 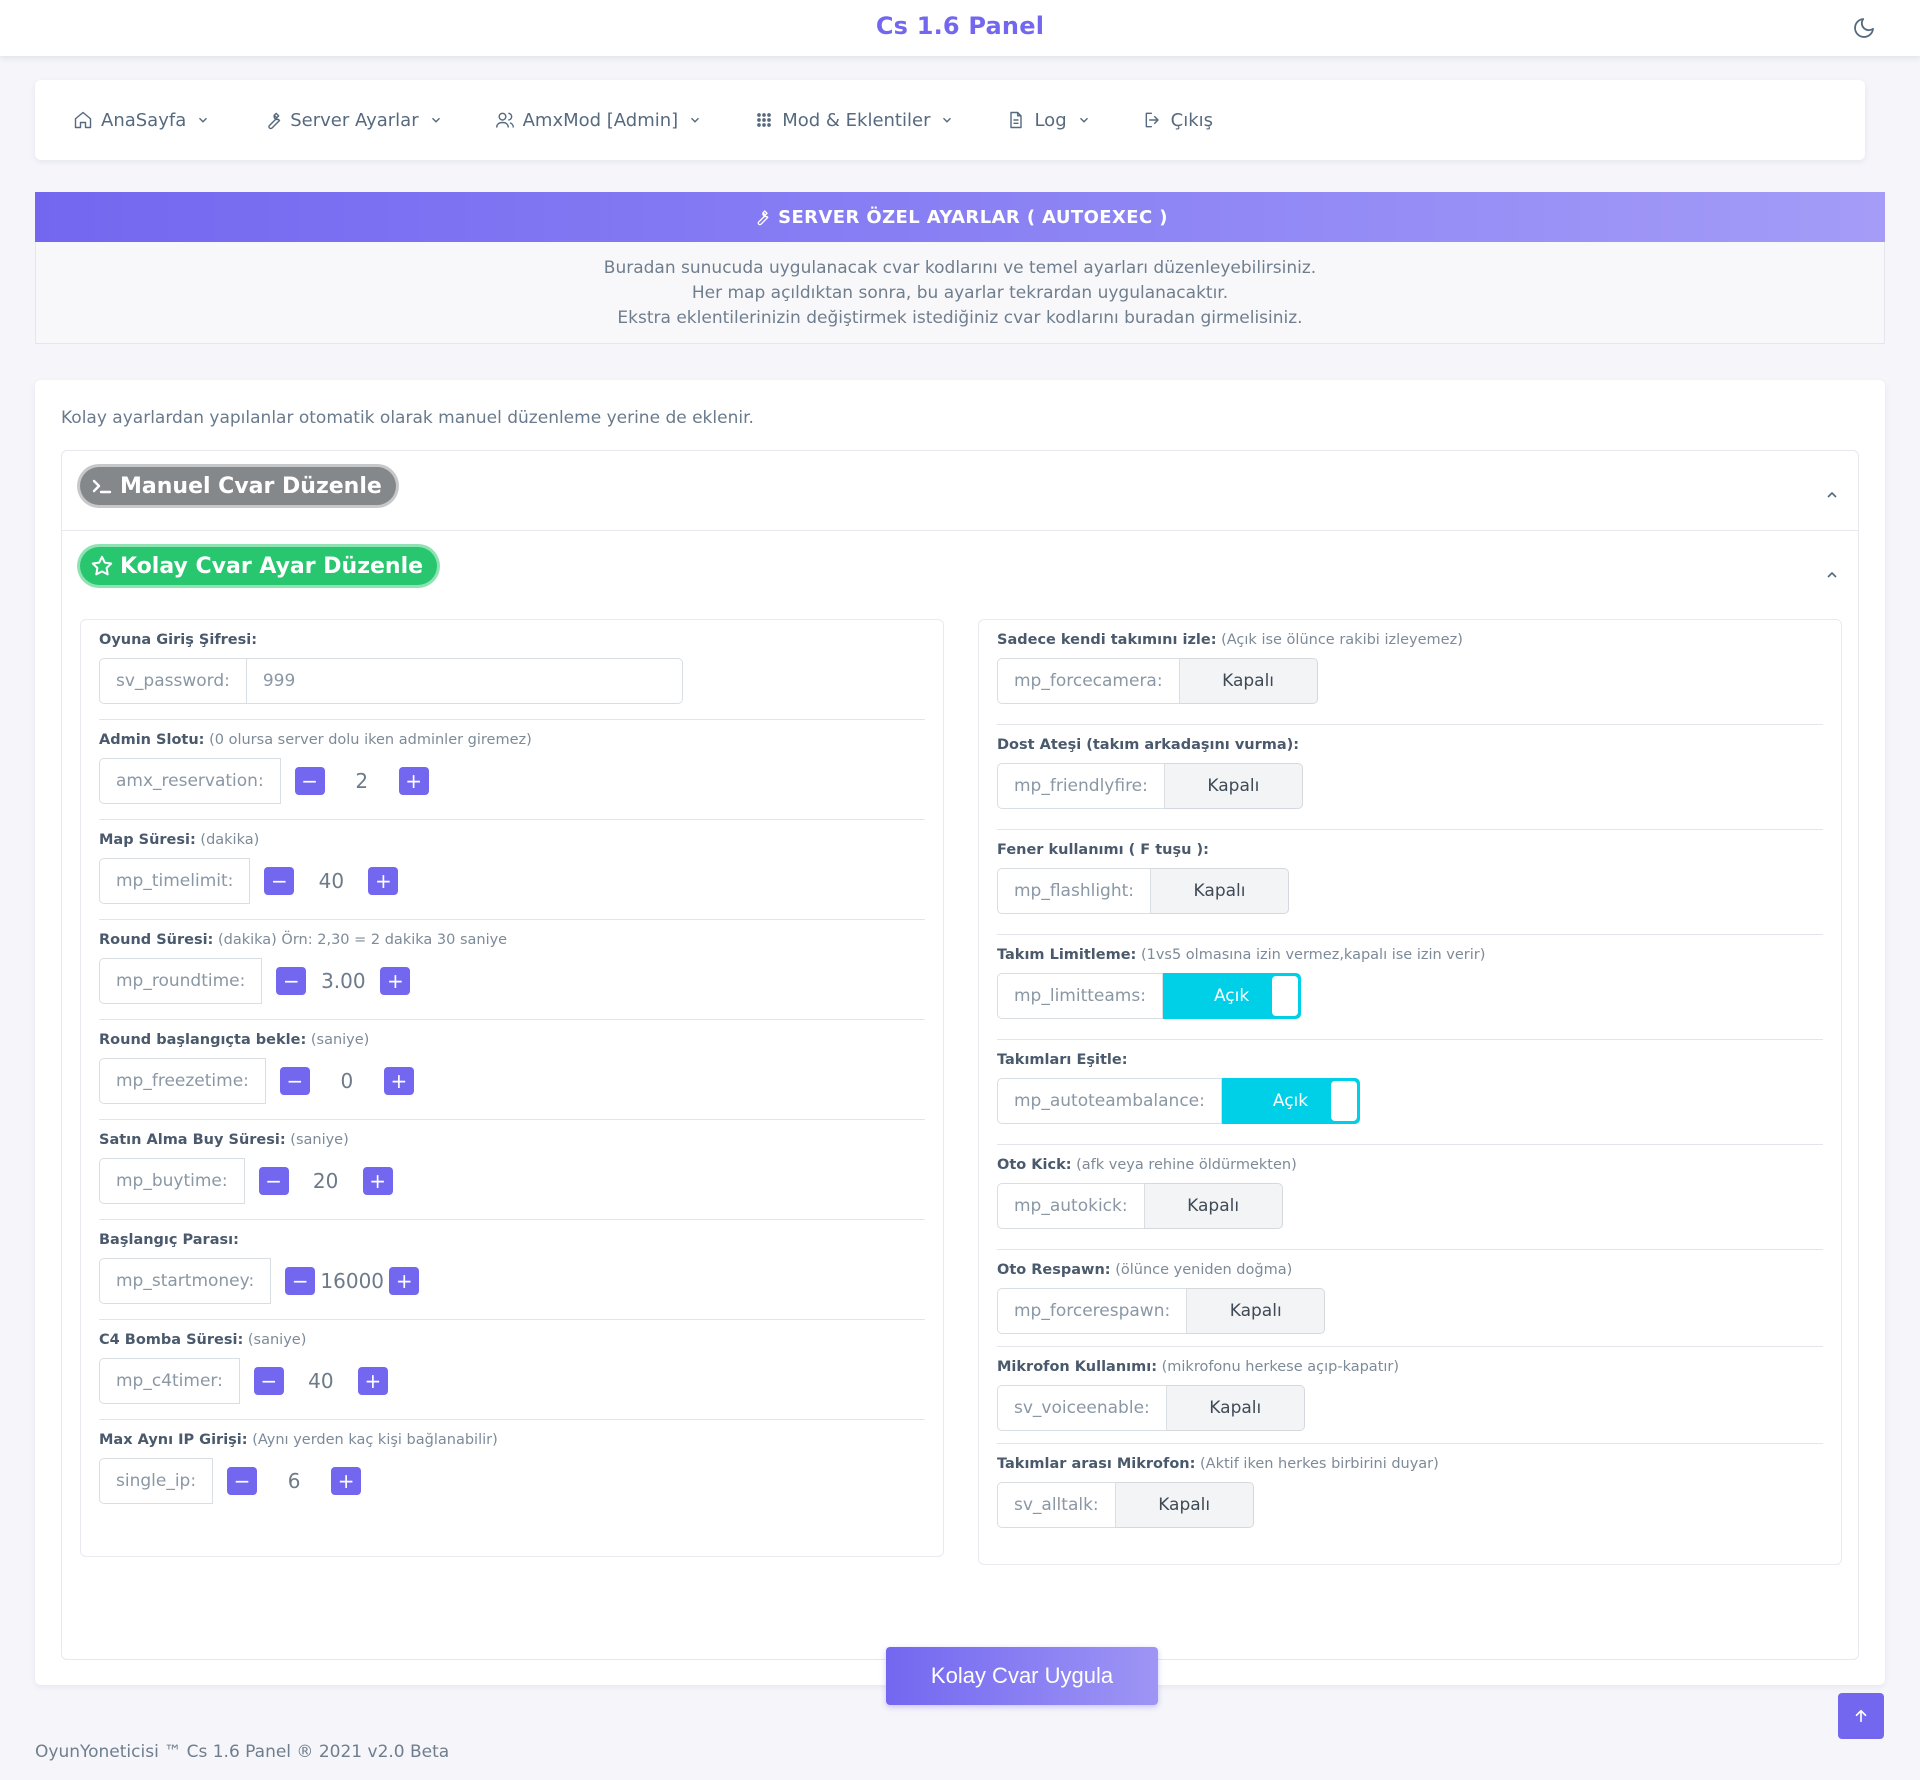 I want to click on setting-input-group: mp_autoteambalance: Açık, so click(x=1178, y=1101).